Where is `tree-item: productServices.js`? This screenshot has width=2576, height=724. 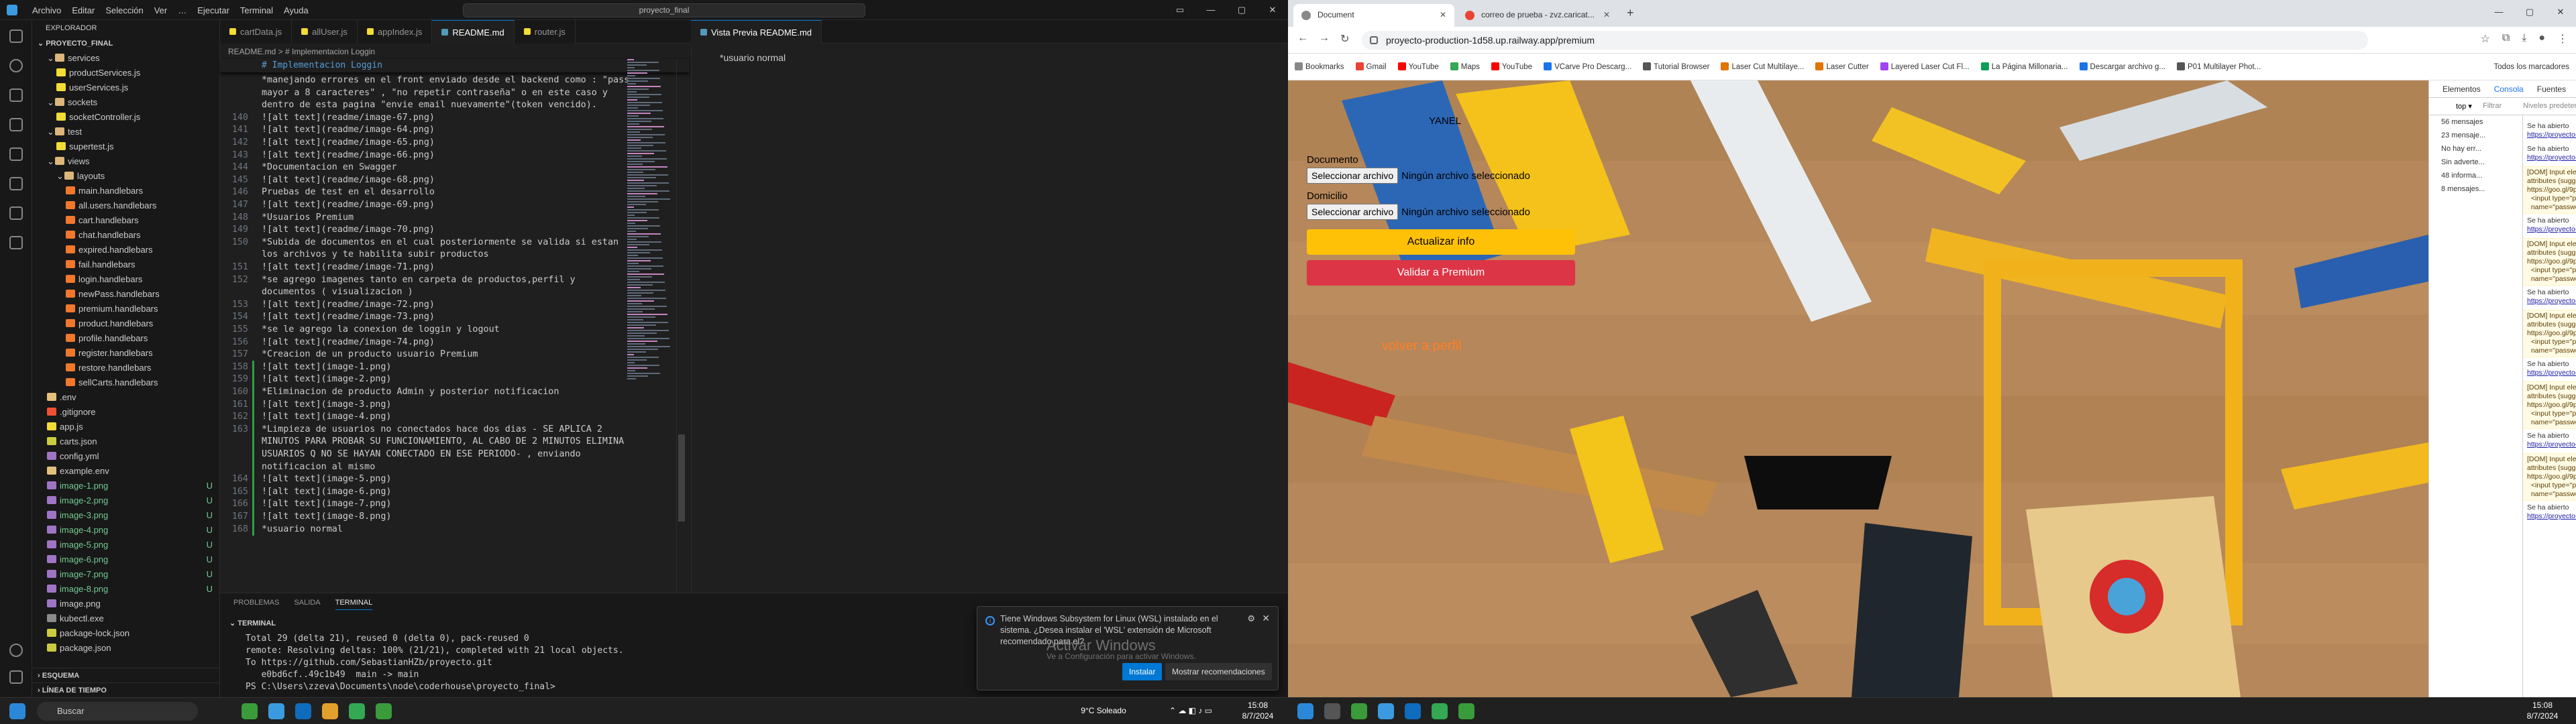 tree-item: productServices.js is located at coordinates (125, 73).